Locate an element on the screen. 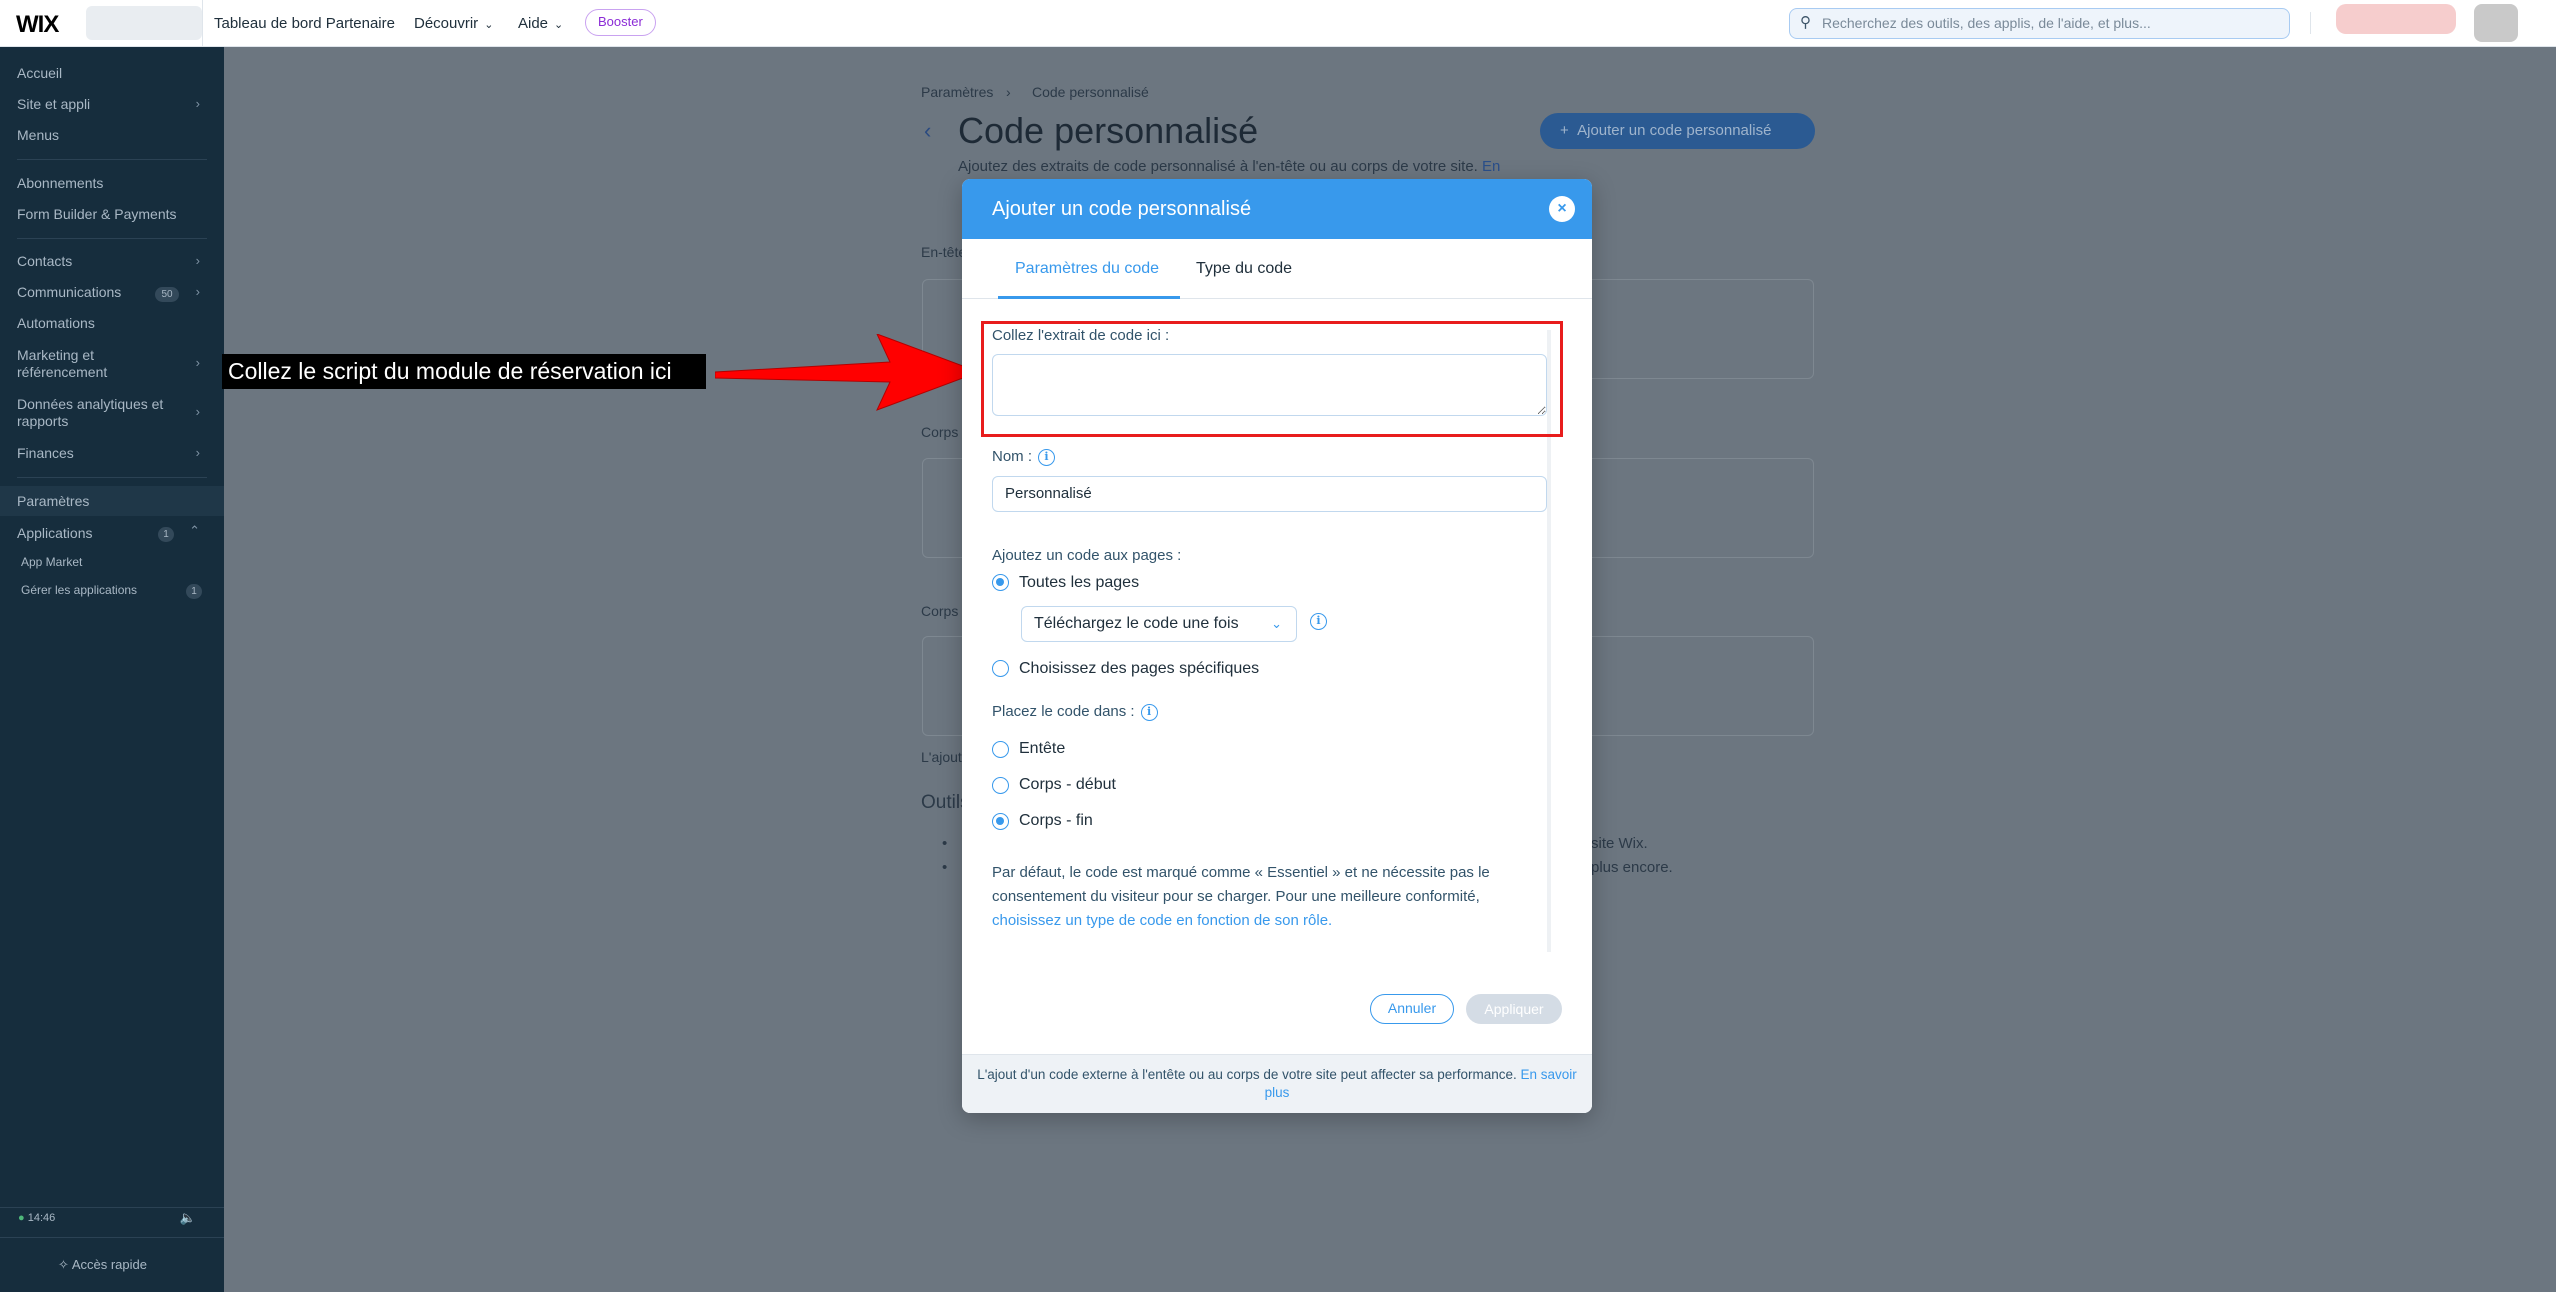 The image size is (2556, 1292). sidebar-item-manage-apps: Gérer les applications is located at coordinates (79, 590).